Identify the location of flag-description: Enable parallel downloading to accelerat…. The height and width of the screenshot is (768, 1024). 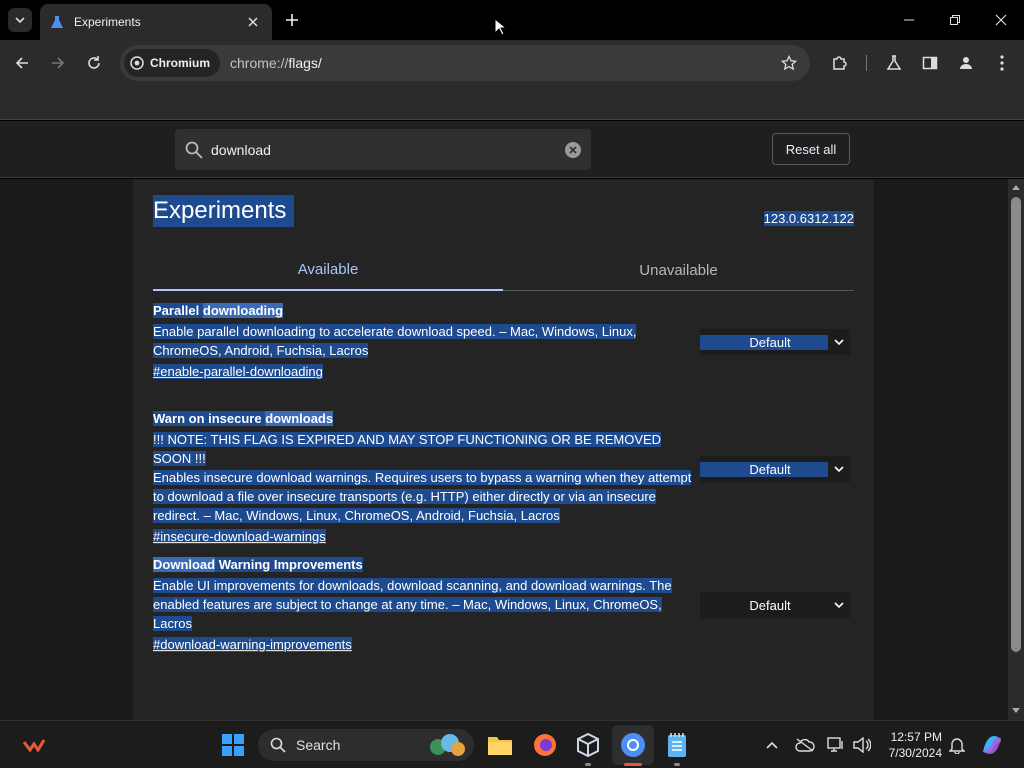
(395, 341).